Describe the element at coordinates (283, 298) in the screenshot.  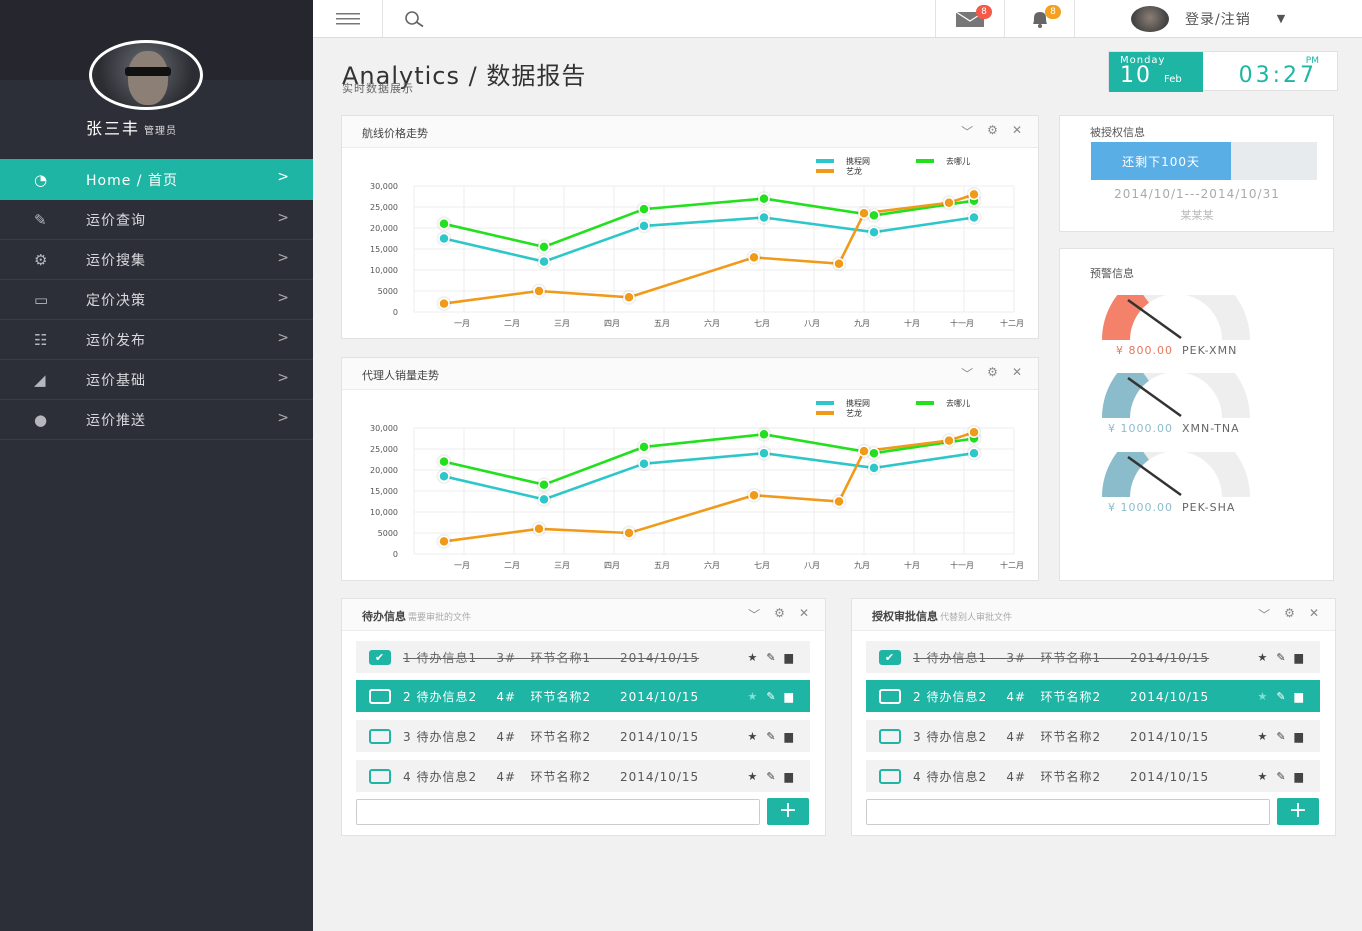
I see `chevron-right-icon: >` at that location.